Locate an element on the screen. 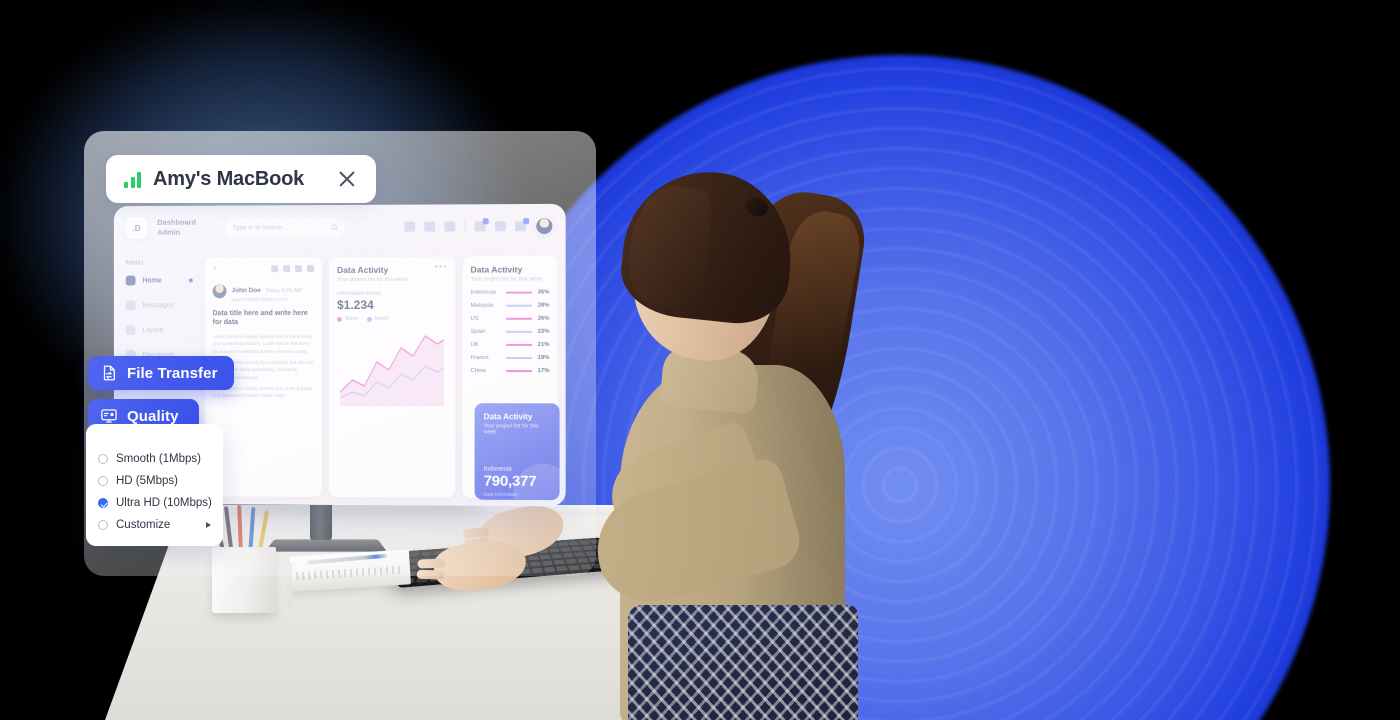 Image resolution: width=1400 pixels, height=720 pixels. quality-option-hd: HD (5Mbps) is located at coordinates (154, 481).